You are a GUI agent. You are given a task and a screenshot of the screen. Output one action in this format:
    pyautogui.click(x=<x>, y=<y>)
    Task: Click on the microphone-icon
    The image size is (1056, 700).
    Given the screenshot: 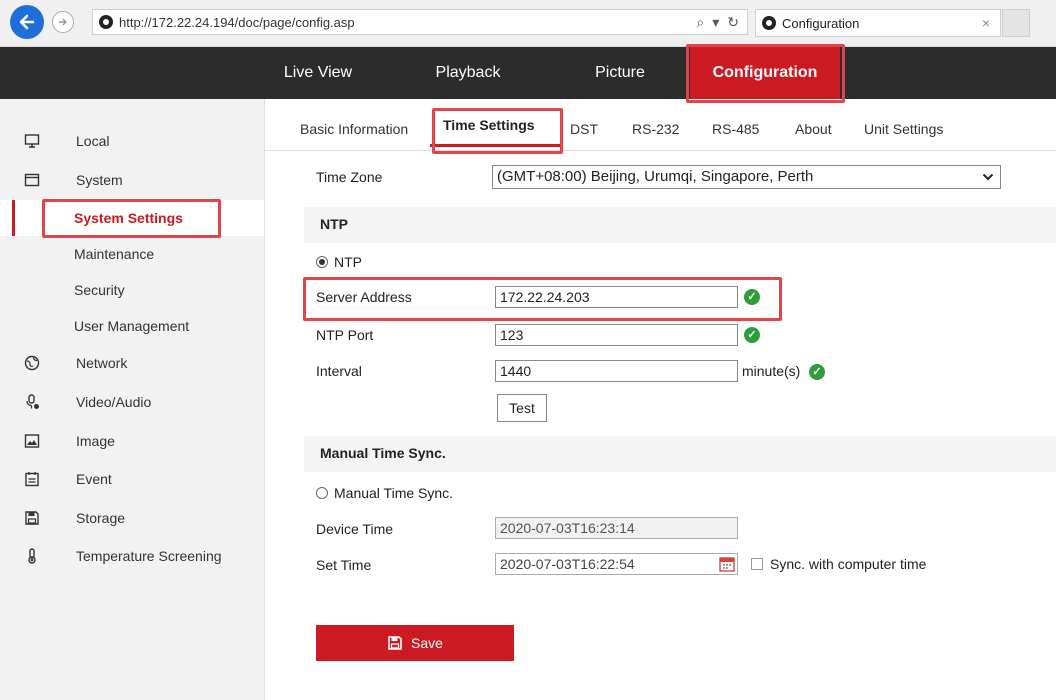 What is the action you would take?
    pyautogui.click(x=32, y=402)
    